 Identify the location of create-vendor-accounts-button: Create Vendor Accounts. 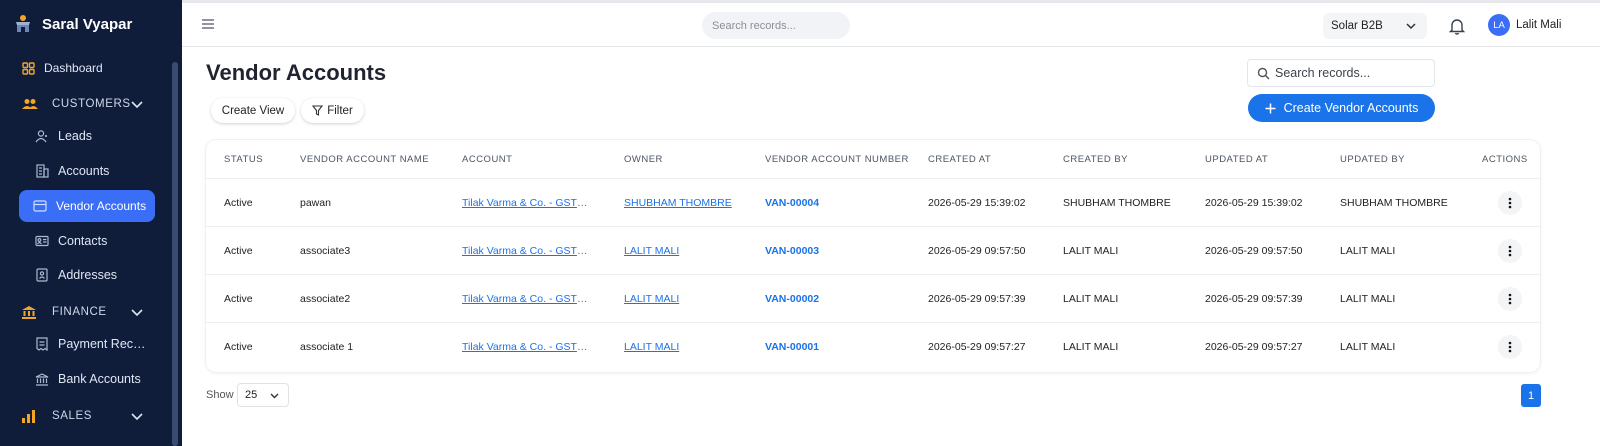
(1341, 108).